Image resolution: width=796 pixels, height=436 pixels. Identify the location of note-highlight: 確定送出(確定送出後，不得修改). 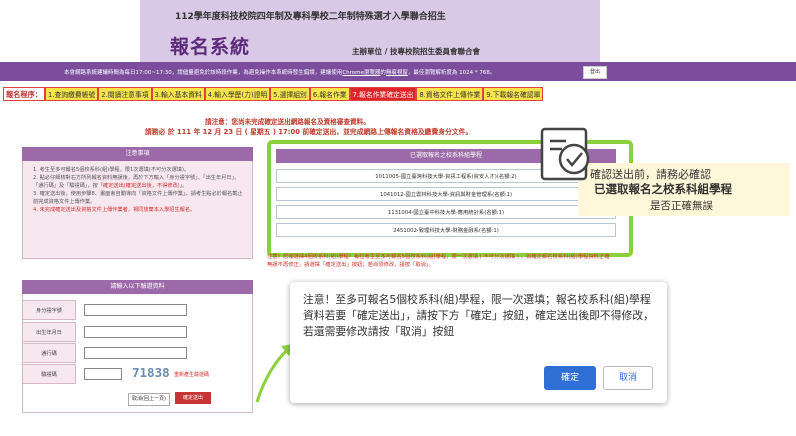
(141, 186).